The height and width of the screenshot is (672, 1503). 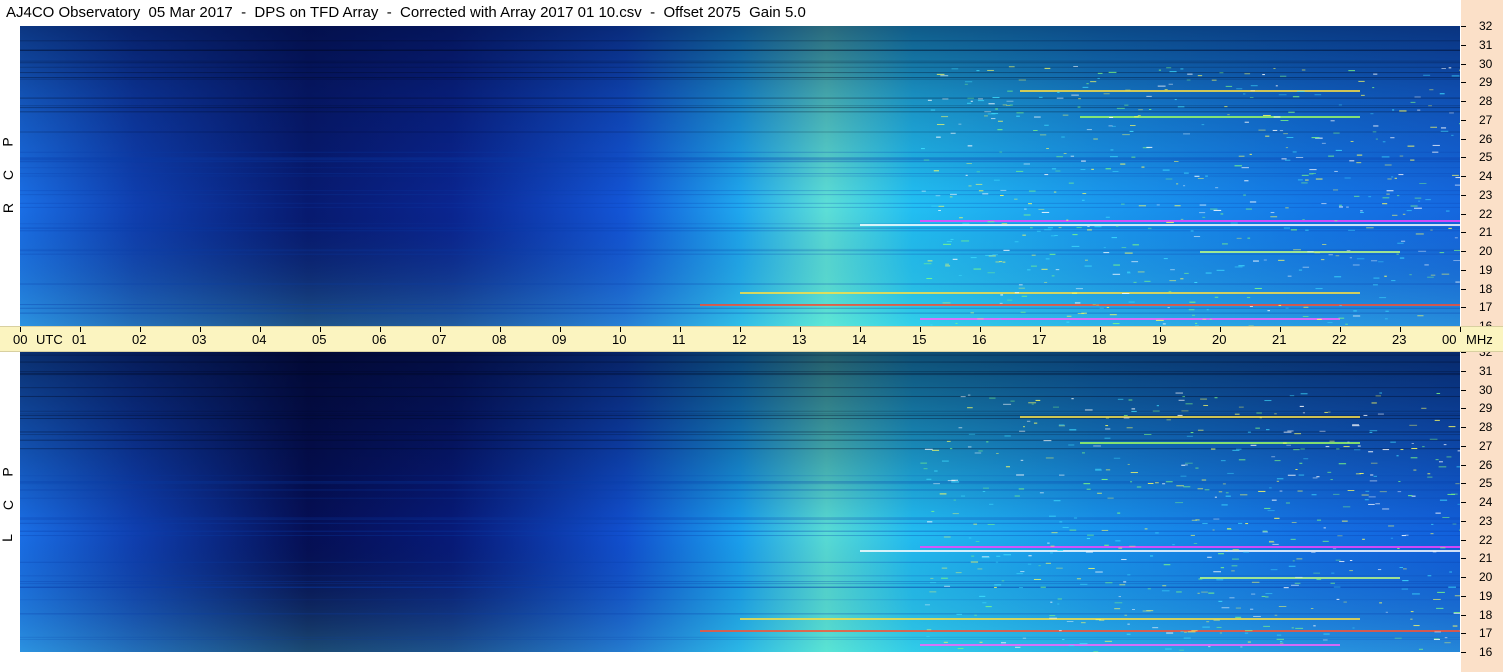 I want to click on freq-tick-label: 26, so click(x=1486, y=464).